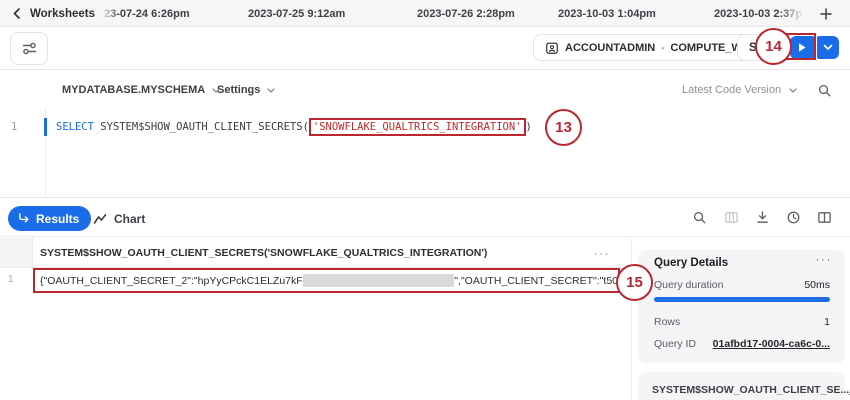 This screenshot has width=850, height=400. I want to click on editor-search-button, so click(824, 90).